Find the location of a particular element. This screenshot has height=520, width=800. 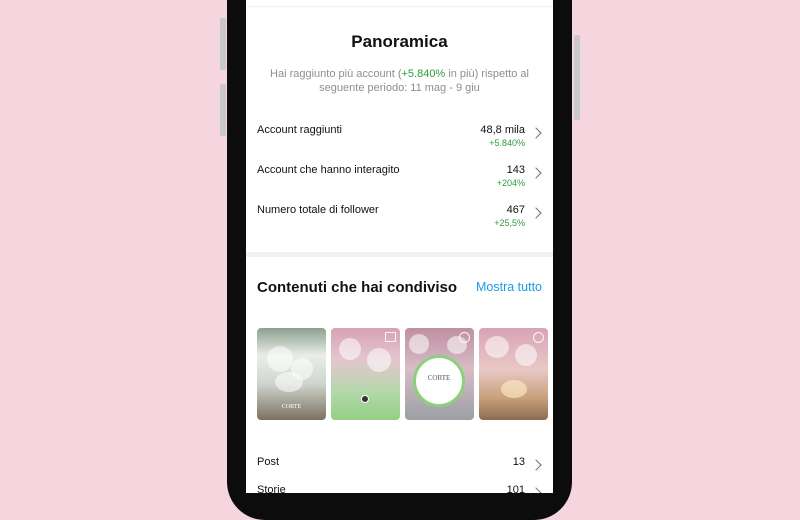

carousel-icon is located at coordinates (390, 337).